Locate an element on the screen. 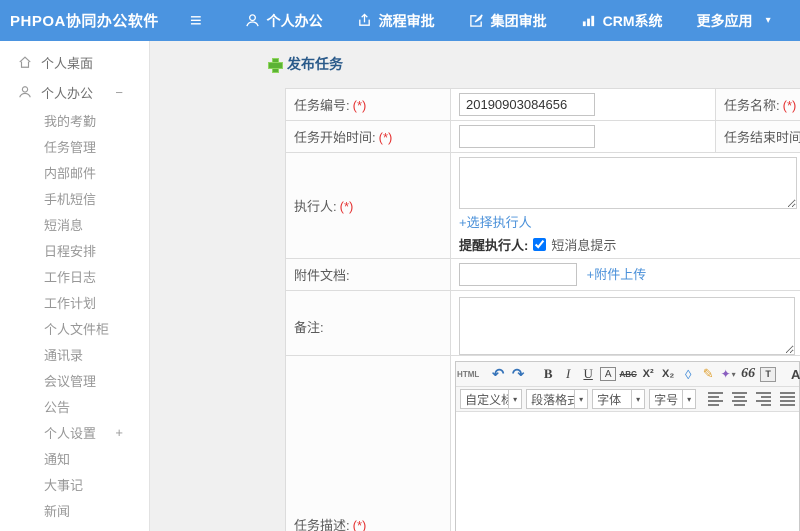  executor-textarea is located at coordinates (628, 183).